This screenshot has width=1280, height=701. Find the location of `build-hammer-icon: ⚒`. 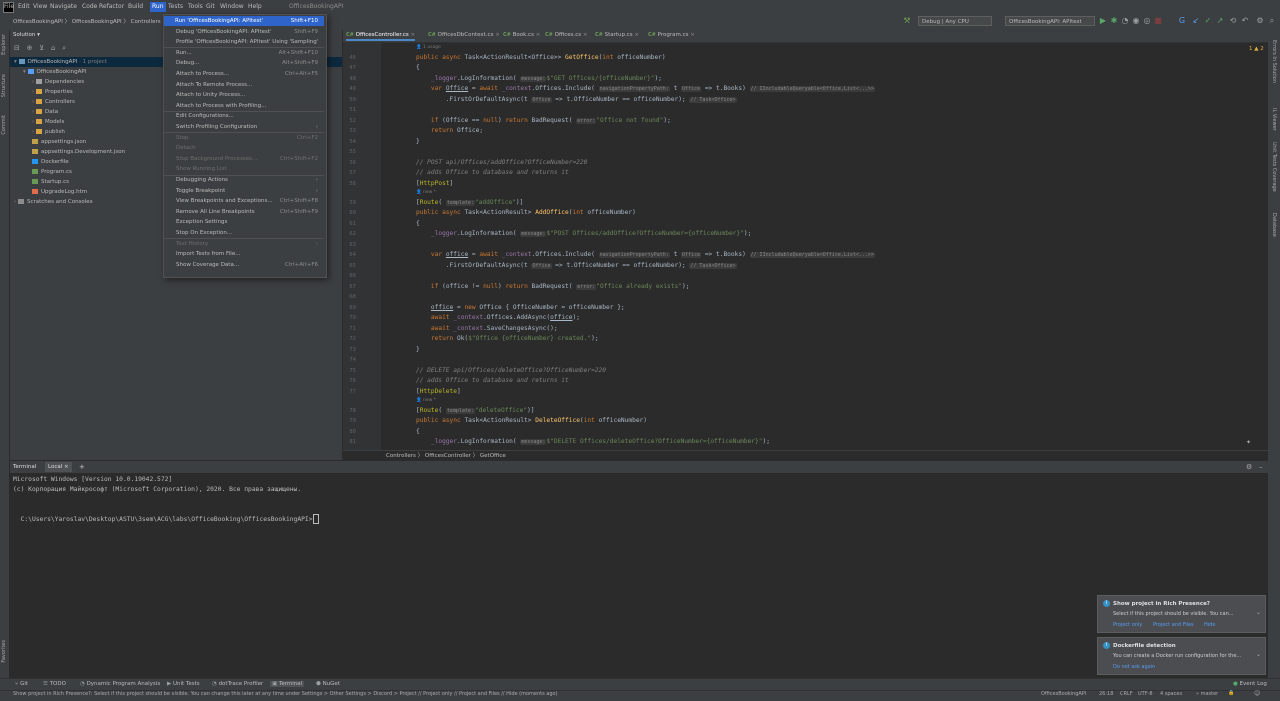

build-hammer-icon: ⚒ is located at coordinates (907, 21).